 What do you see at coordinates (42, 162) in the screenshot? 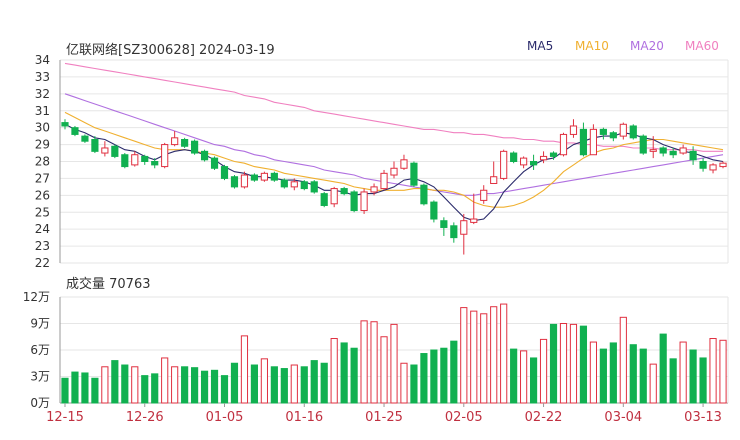
I see `price-tick-label: 28` at bounding box center [42, 162].